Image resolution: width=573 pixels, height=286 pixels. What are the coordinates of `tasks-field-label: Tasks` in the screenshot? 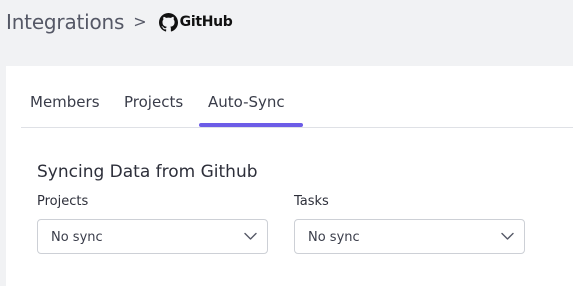 It's located at (311, 201).